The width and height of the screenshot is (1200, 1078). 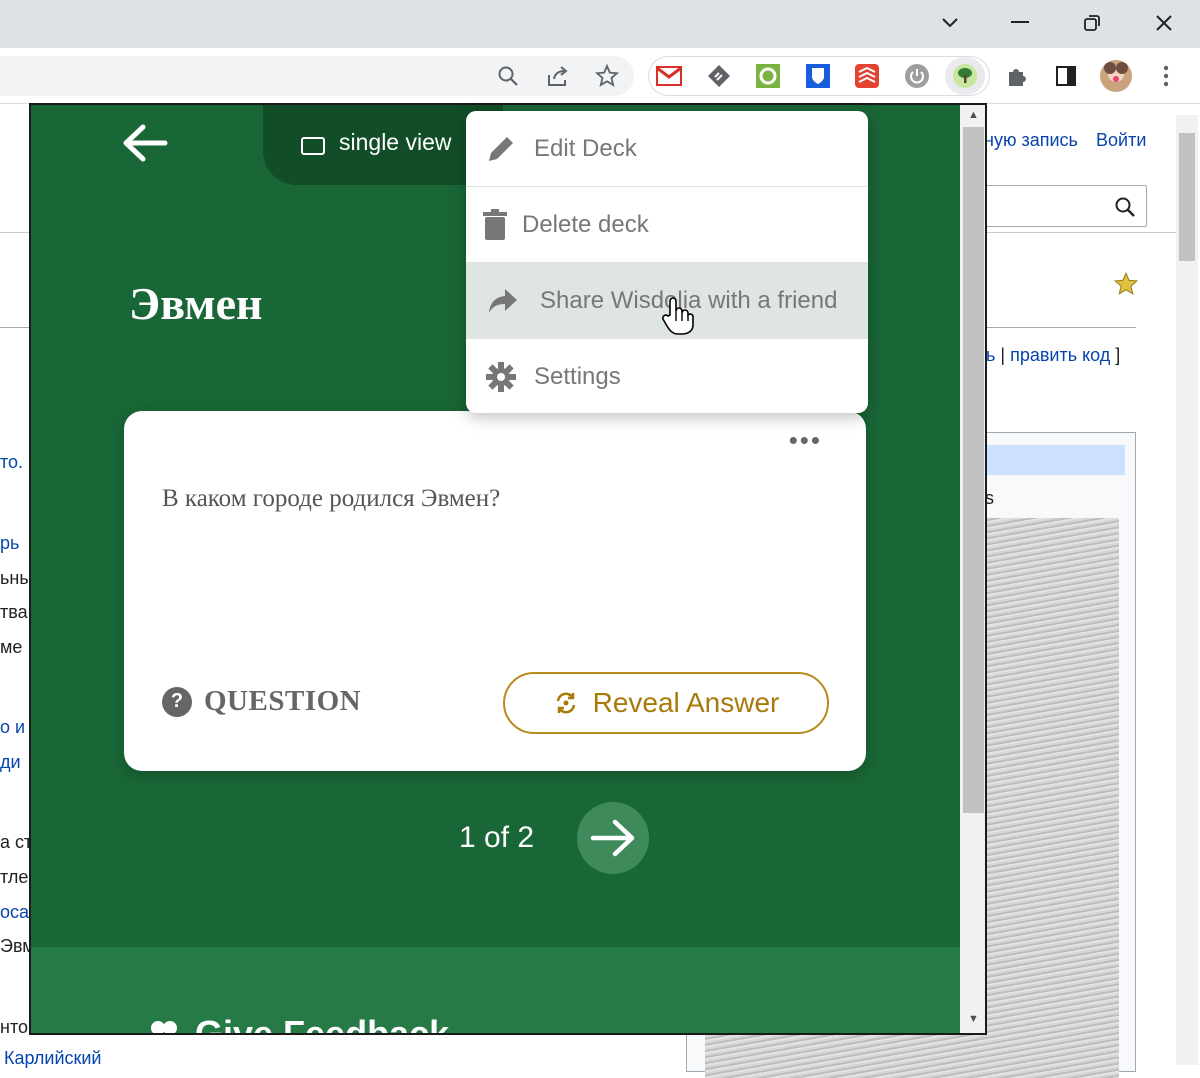 What do you see at coordinates (1060, 355) in the screenshot?
I see `edit-code-link: править код` at bounding box center [1060, 355].